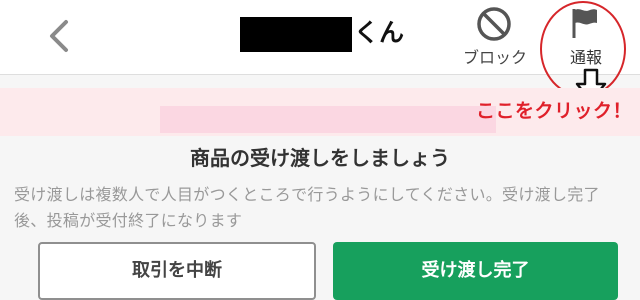 The image size is (640, 300). I want to click on click-here-annotation: ここをクリック！, so click(554, 111).